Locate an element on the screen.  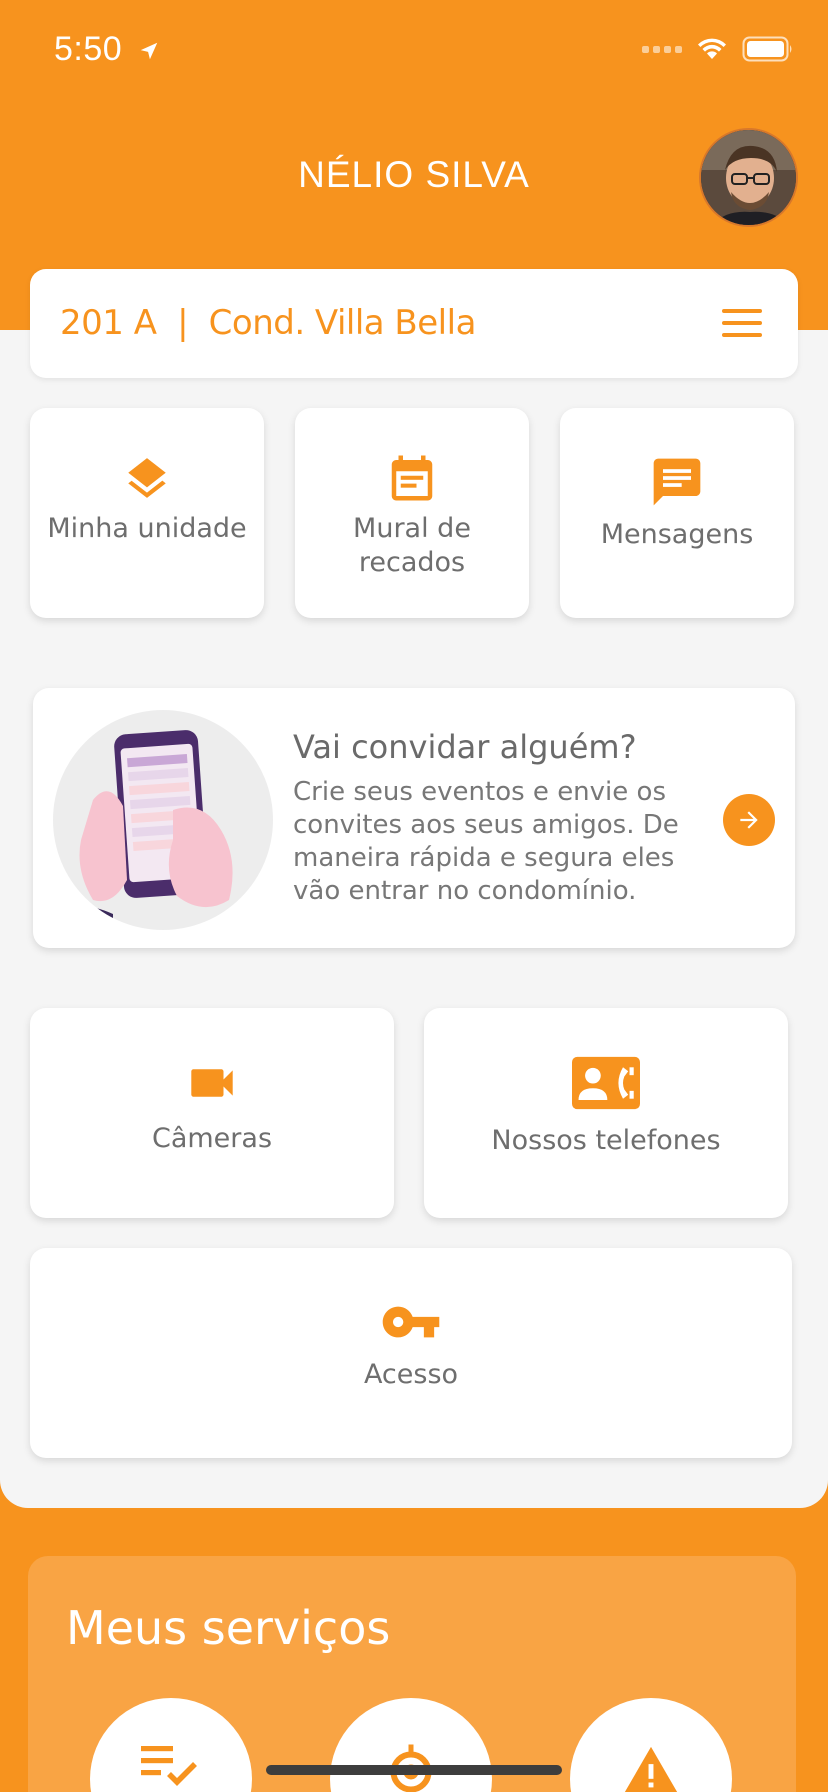
warning-icon is located at coordinates (651, 1769).